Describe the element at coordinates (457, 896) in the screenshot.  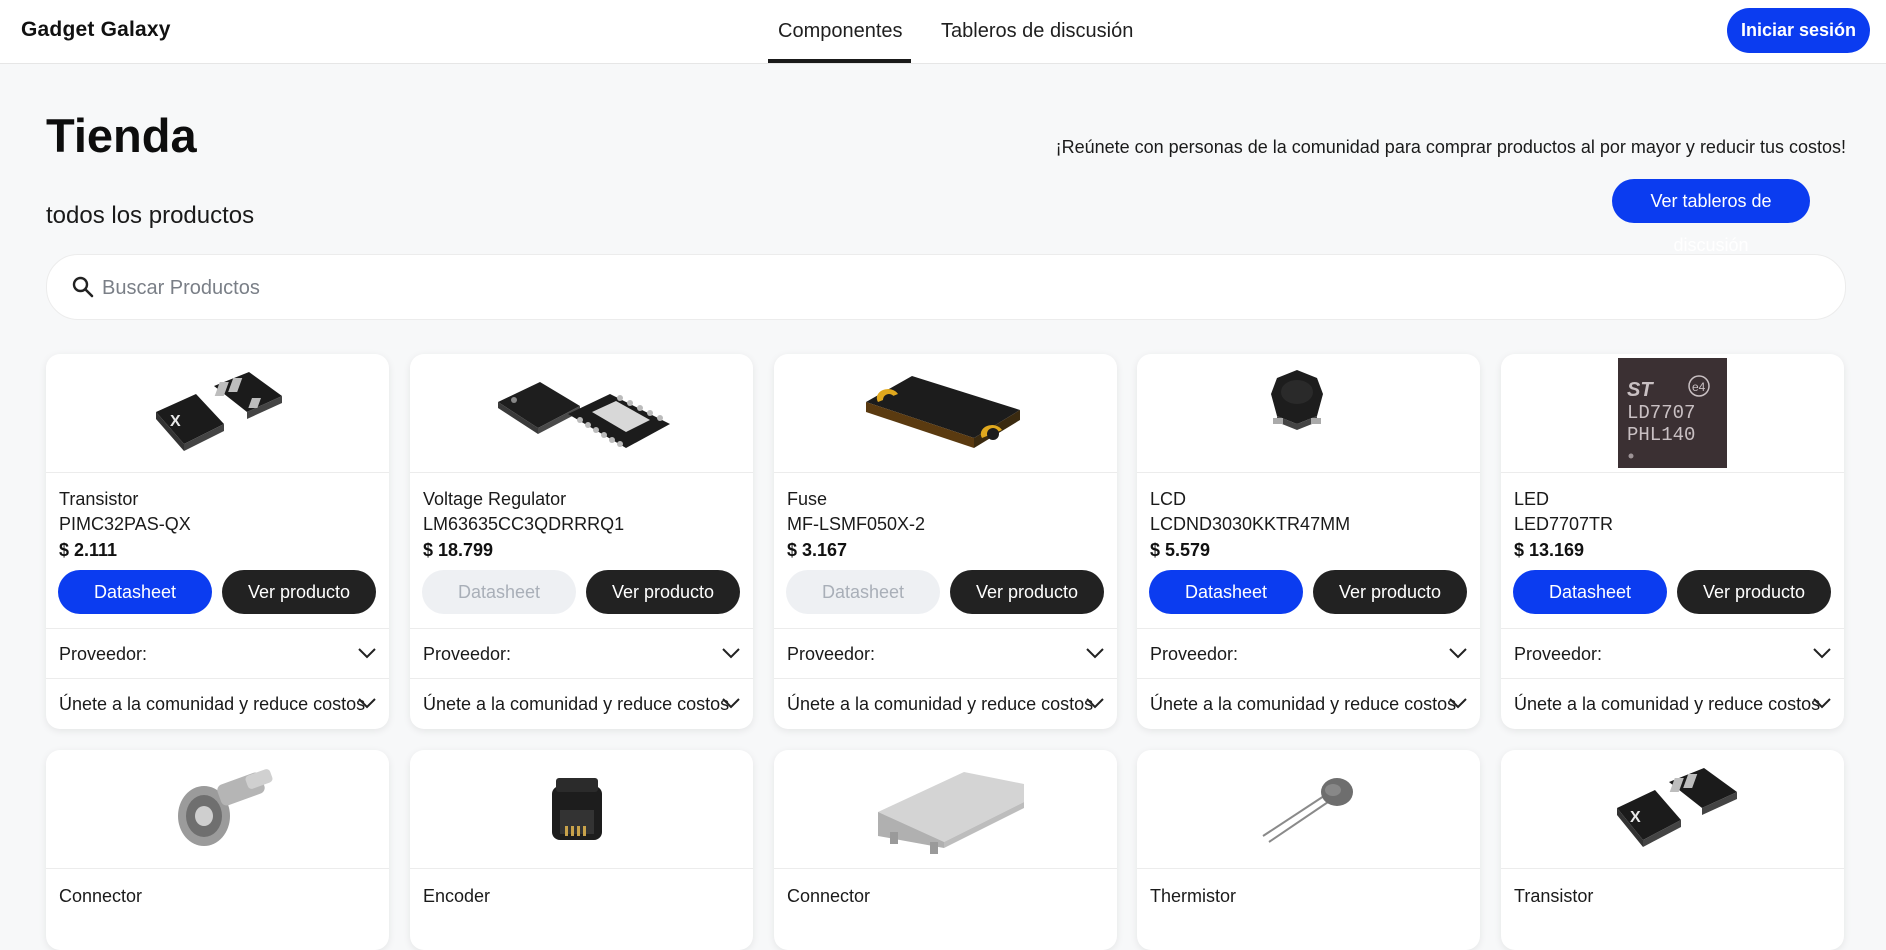
I see `product-category: Encoder` at that location.